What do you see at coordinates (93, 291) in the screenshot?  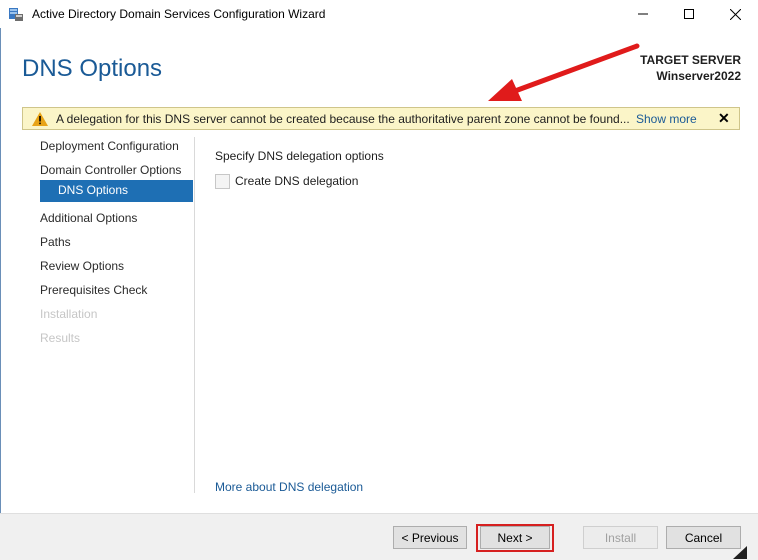 I see `nav-item-prerequisites-check: Prerequisites Check` at bounding box center [93, 291].